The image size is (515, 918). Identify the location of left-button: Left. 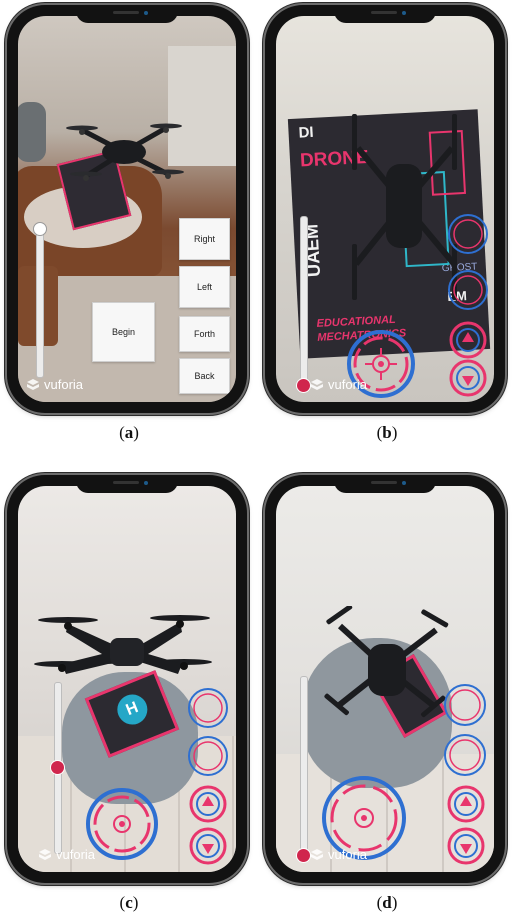
(204, 287).